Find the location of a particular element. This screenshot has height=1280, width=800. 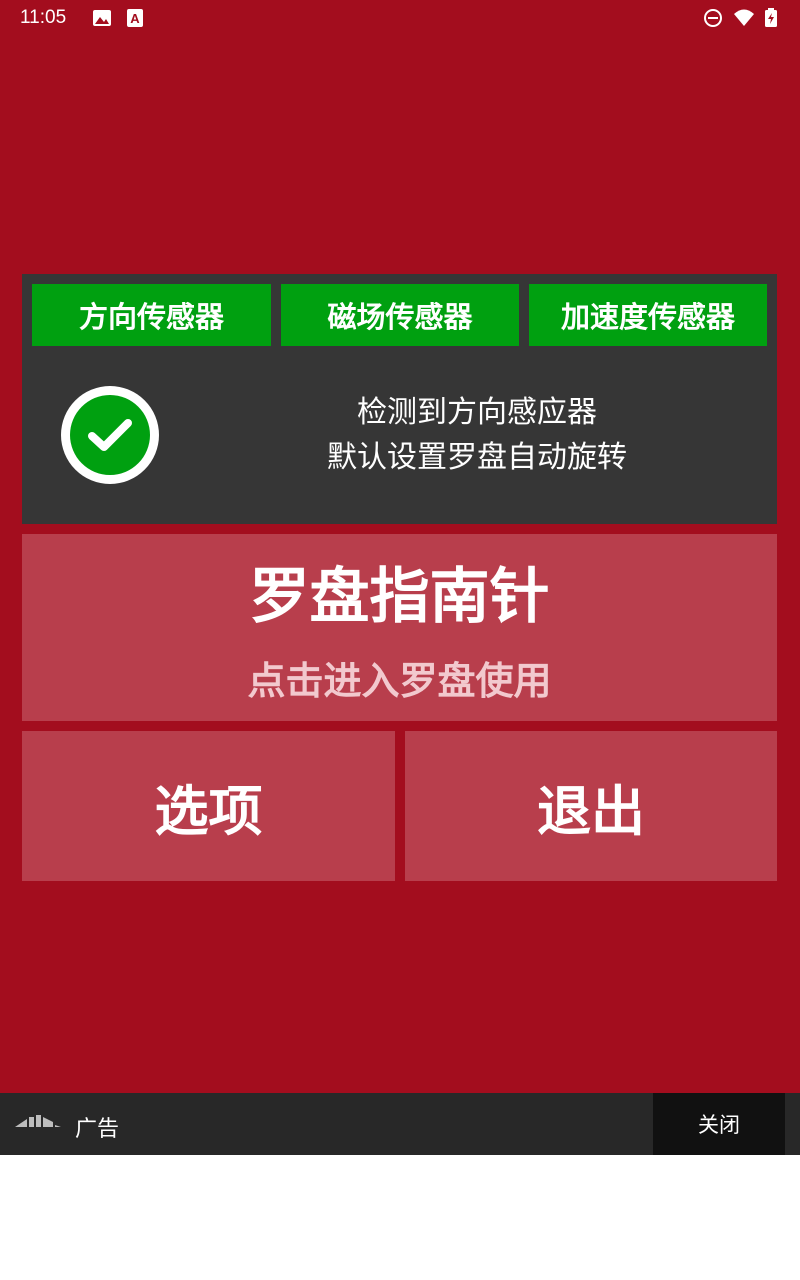

svg-text: A is located at coordinates (135, 18).